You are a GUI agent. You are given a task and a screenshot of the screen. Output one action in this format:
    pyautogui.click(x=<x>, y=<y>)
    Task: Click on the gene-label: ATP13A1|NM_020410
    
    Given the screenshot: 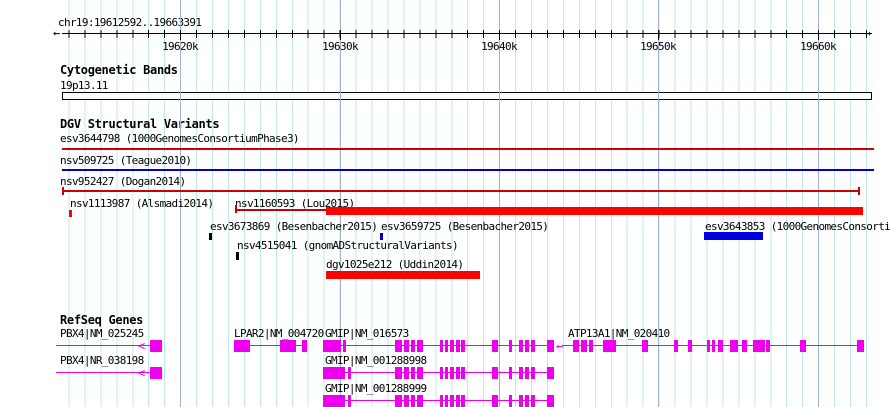 What is the action you would take?
    pyautogui.click(x=619, y=333)
    